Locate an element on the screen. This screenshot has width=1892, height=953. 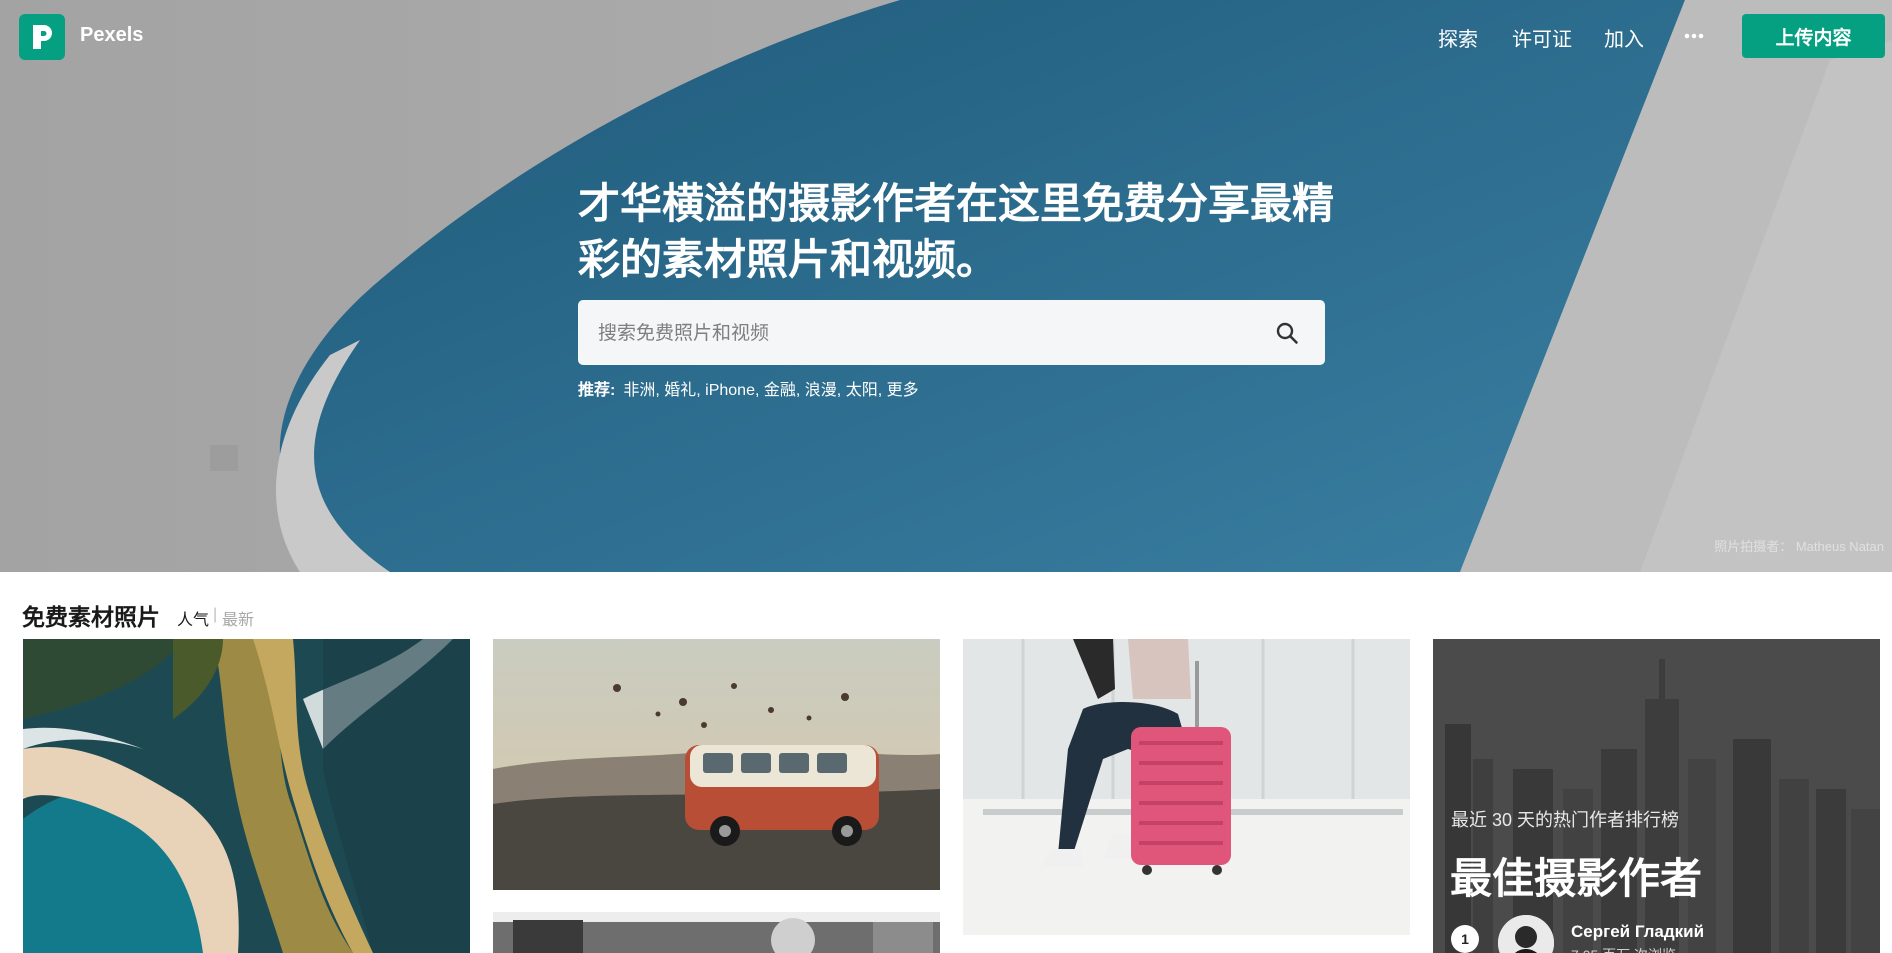
more-dots-icon is located at coordinates (1694, 36).